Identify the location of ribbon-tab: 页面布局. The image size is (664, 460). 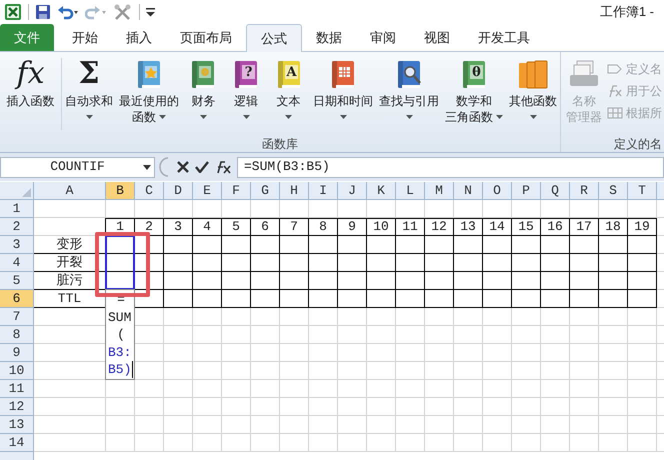
(206, 37).